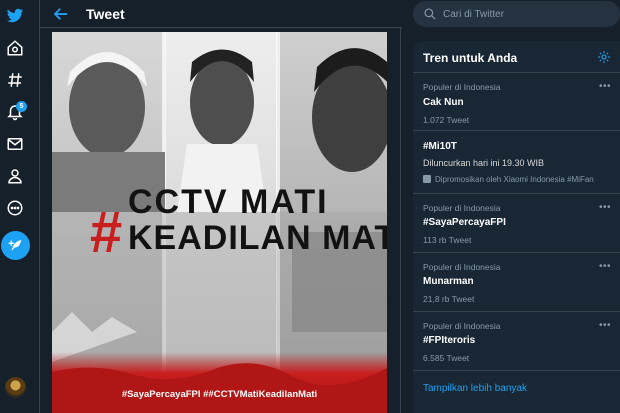 This screenshot has height=413, width=620. I want to click on profile-person-icon, so click(15, 176).